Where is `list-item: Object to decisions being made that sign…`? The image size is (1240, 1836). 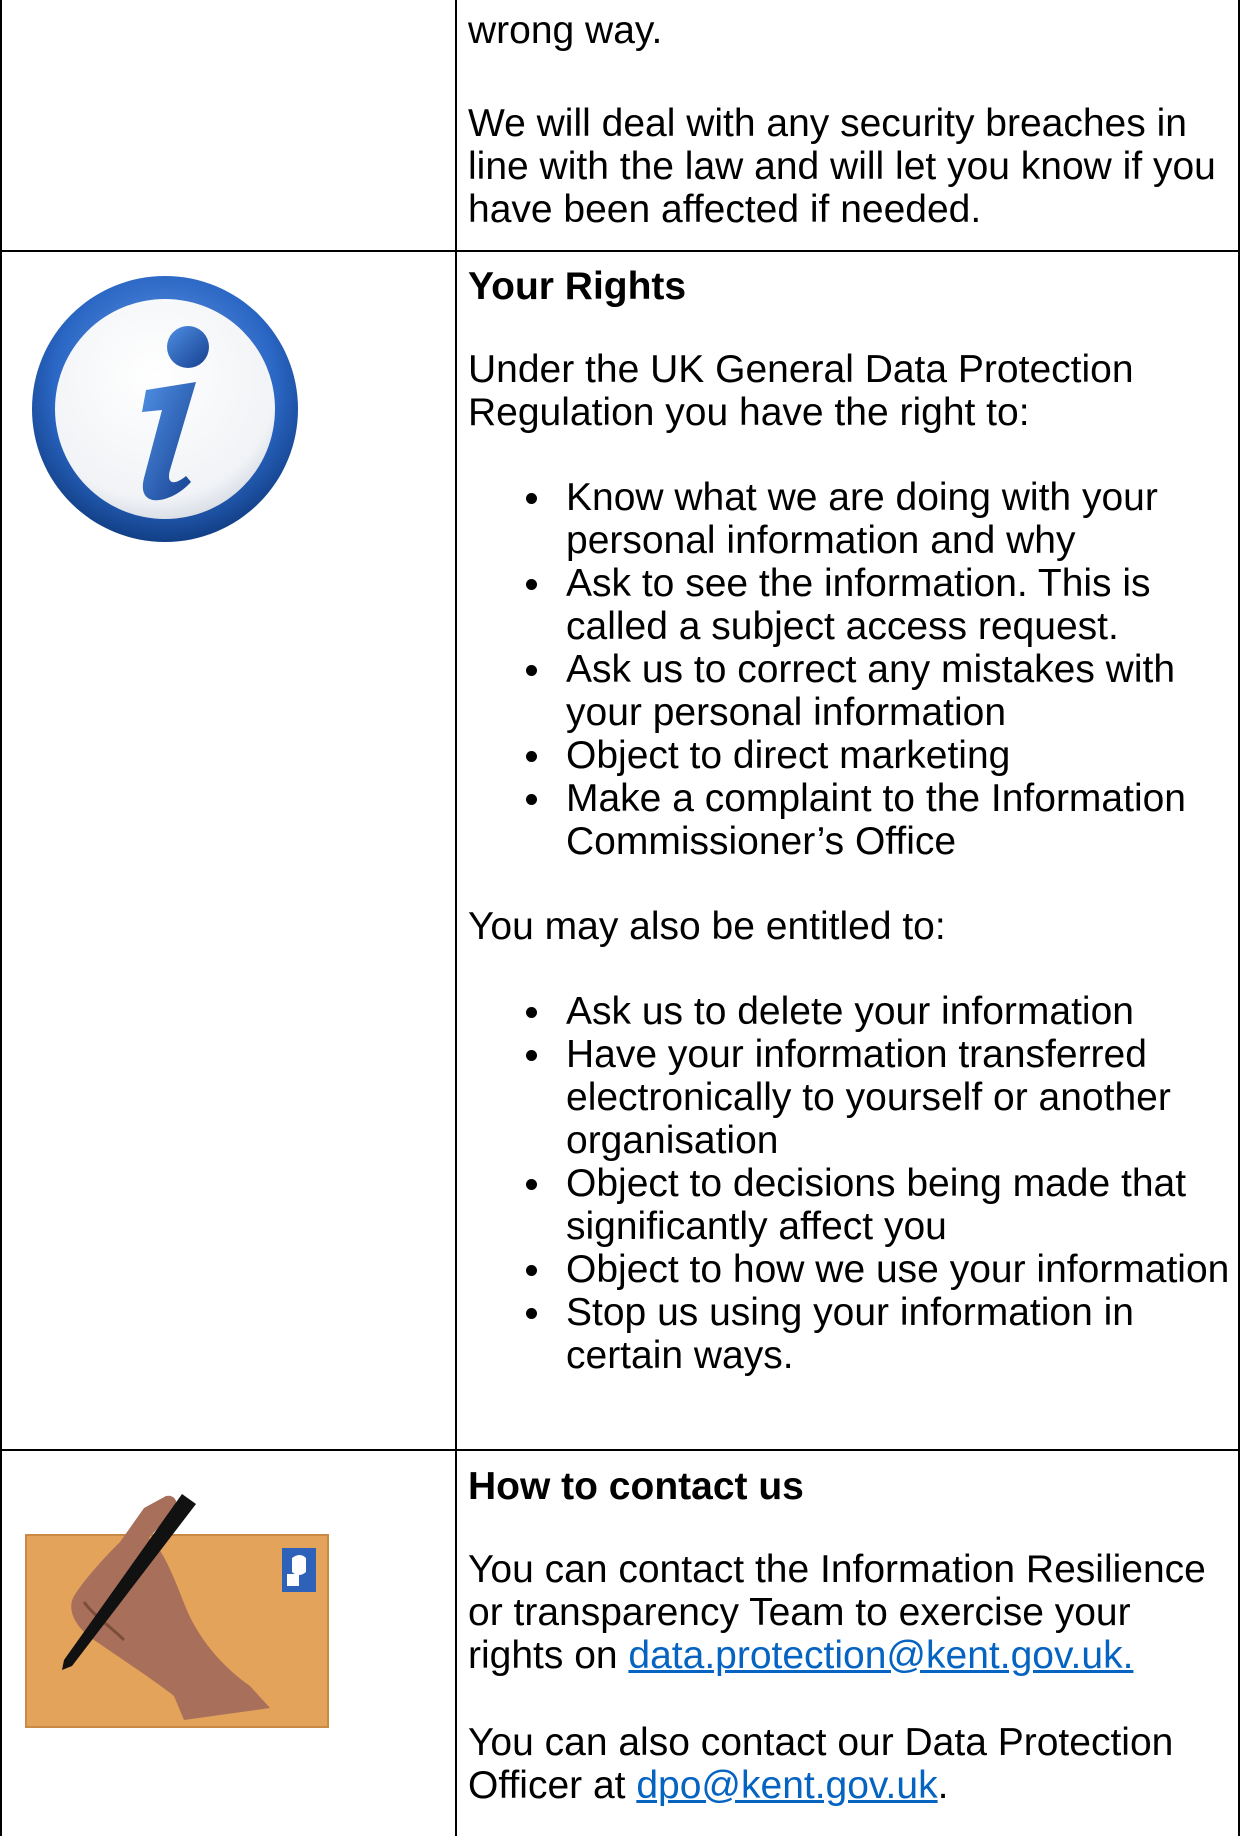 list-item: Object to decisions being made that sign… is located at coordinates (849, 1205).